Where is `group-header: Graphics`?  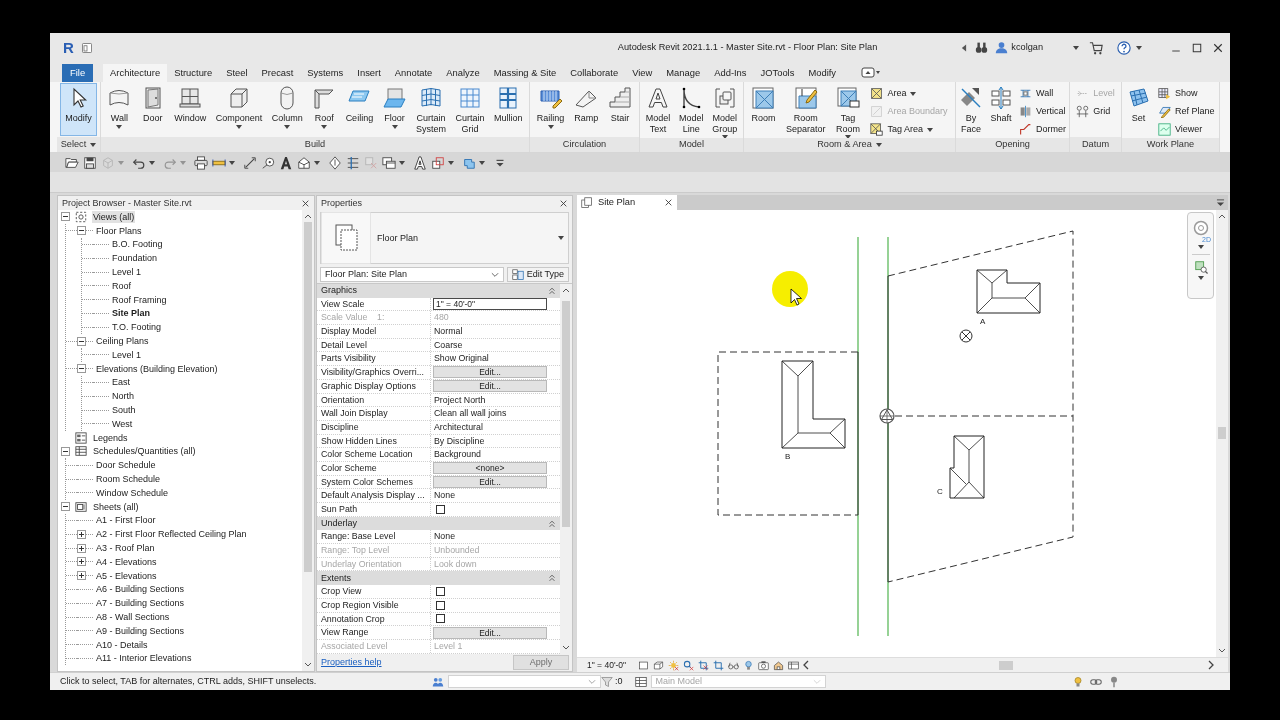
group-header: Graphics is located at coordinates (438, 291).